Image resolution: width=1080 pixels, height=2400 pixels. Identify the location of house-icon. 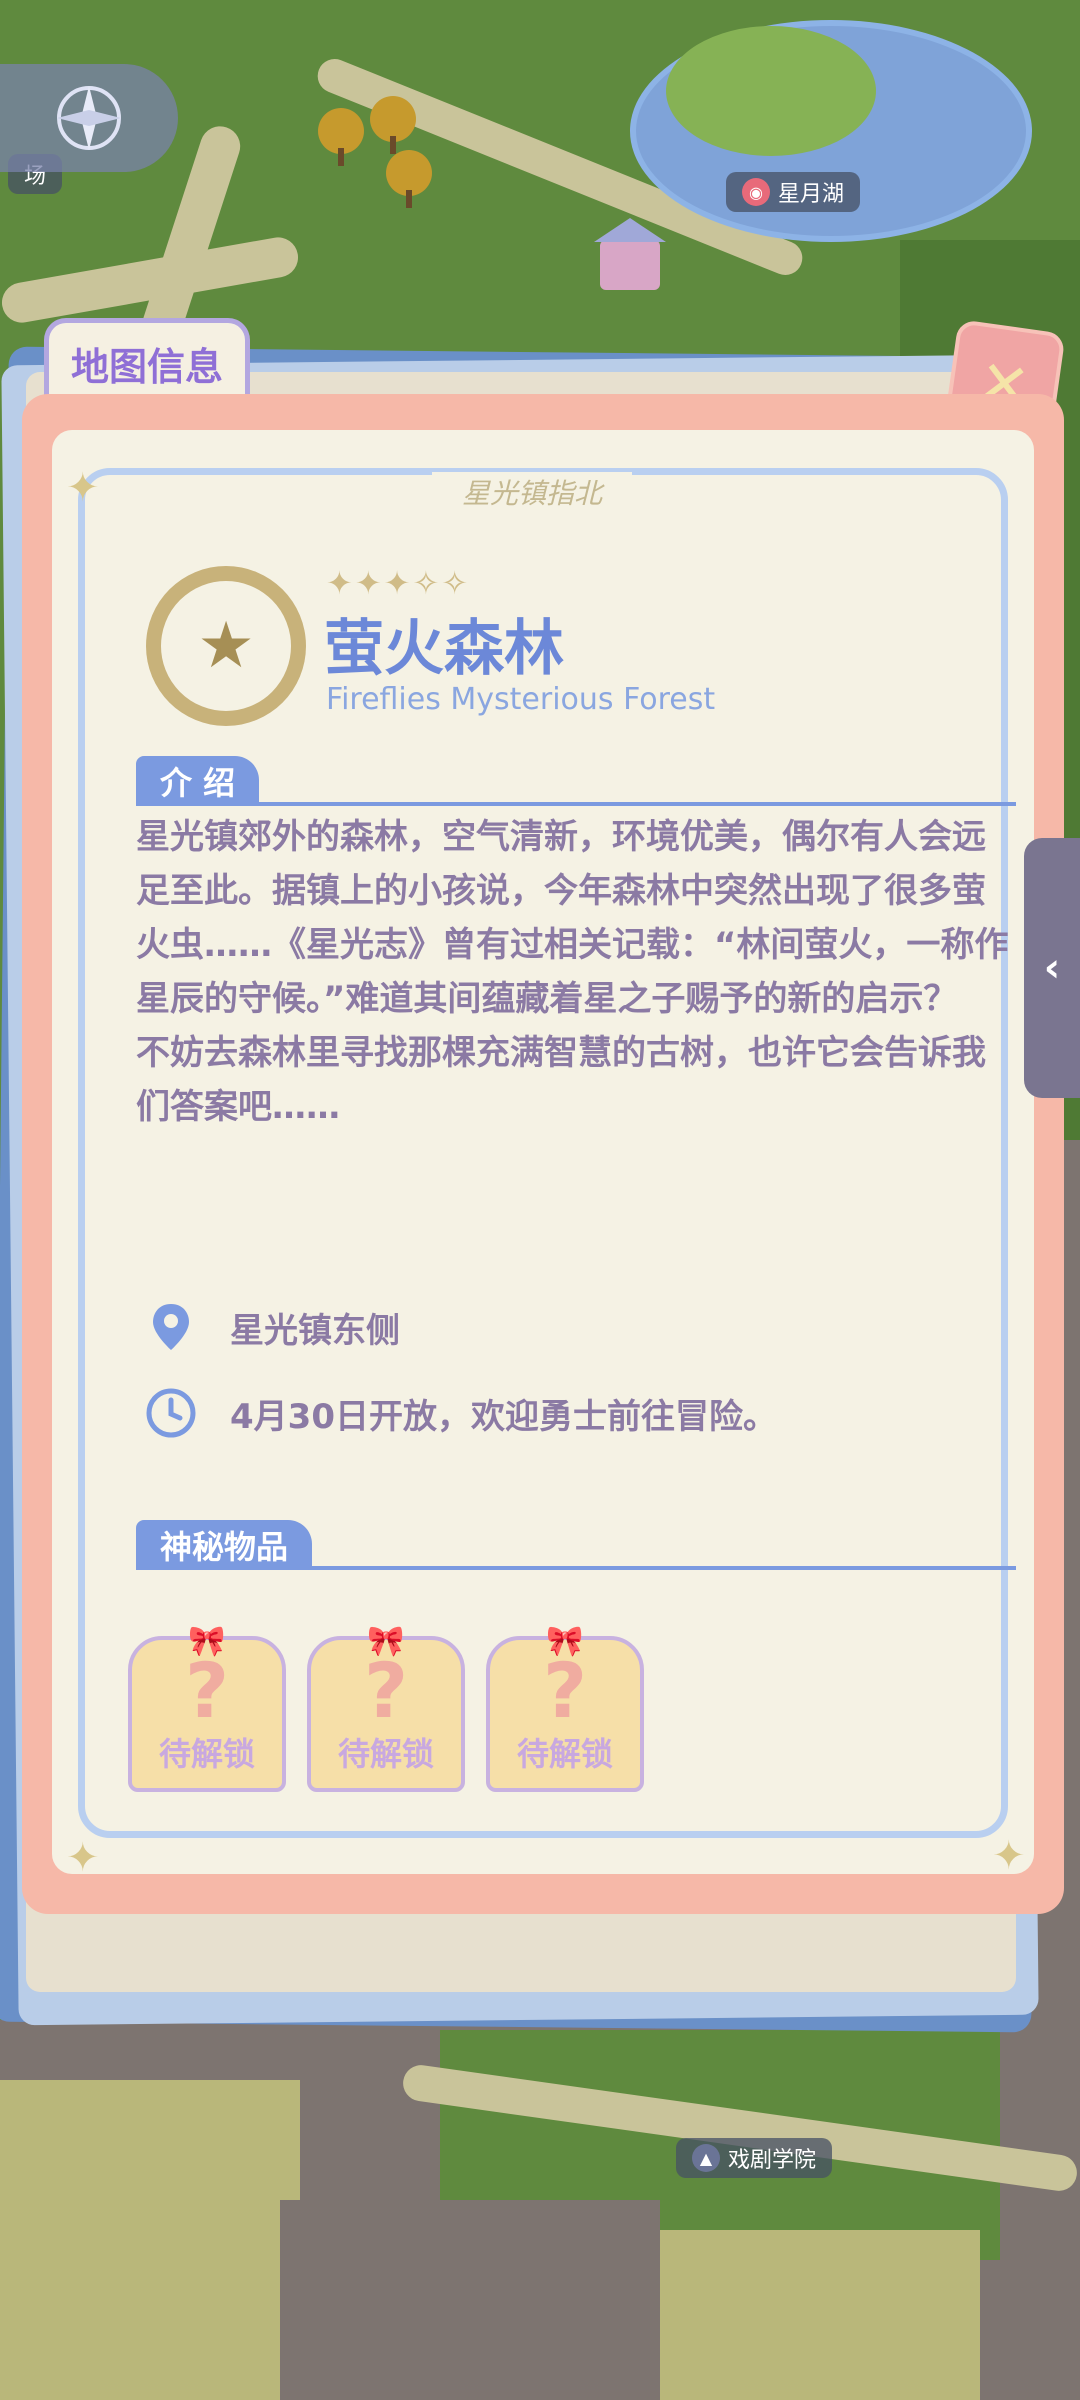
(630, 254).